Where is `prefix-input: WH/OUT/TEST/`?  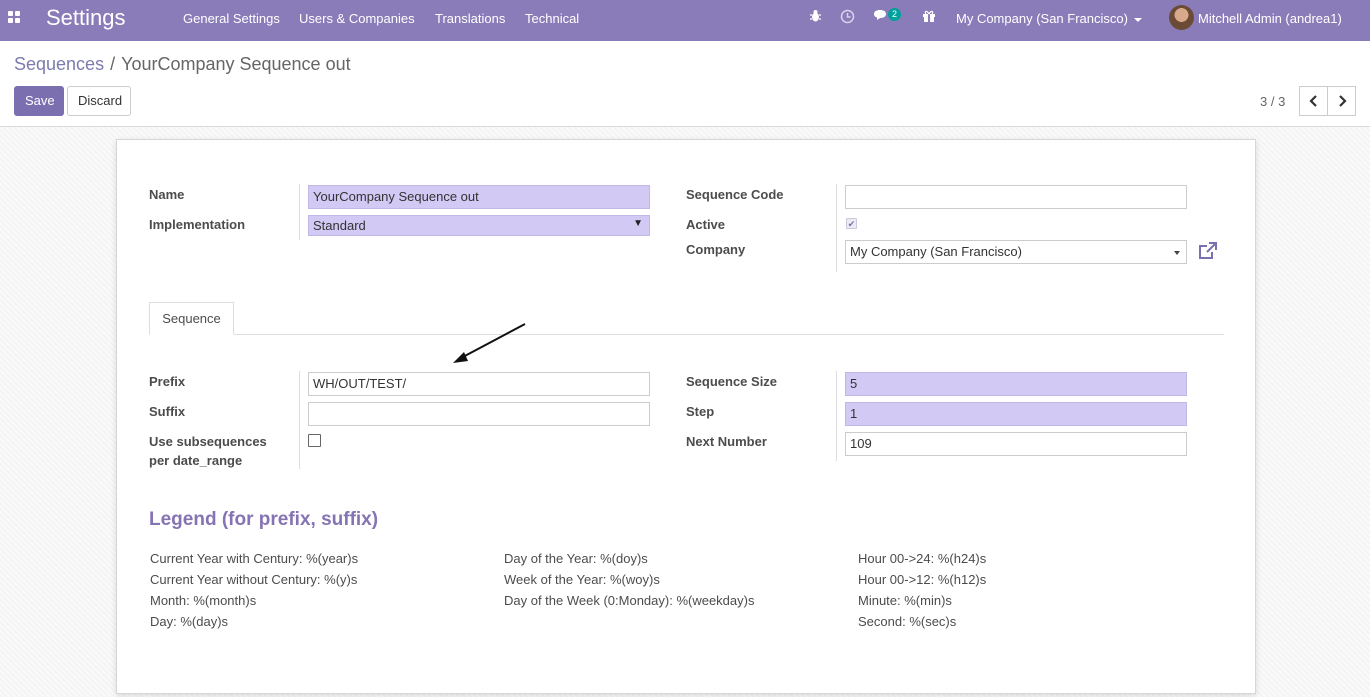
prefix-input: WH/OUT/TEST/ is located at coordinates (479, 384).